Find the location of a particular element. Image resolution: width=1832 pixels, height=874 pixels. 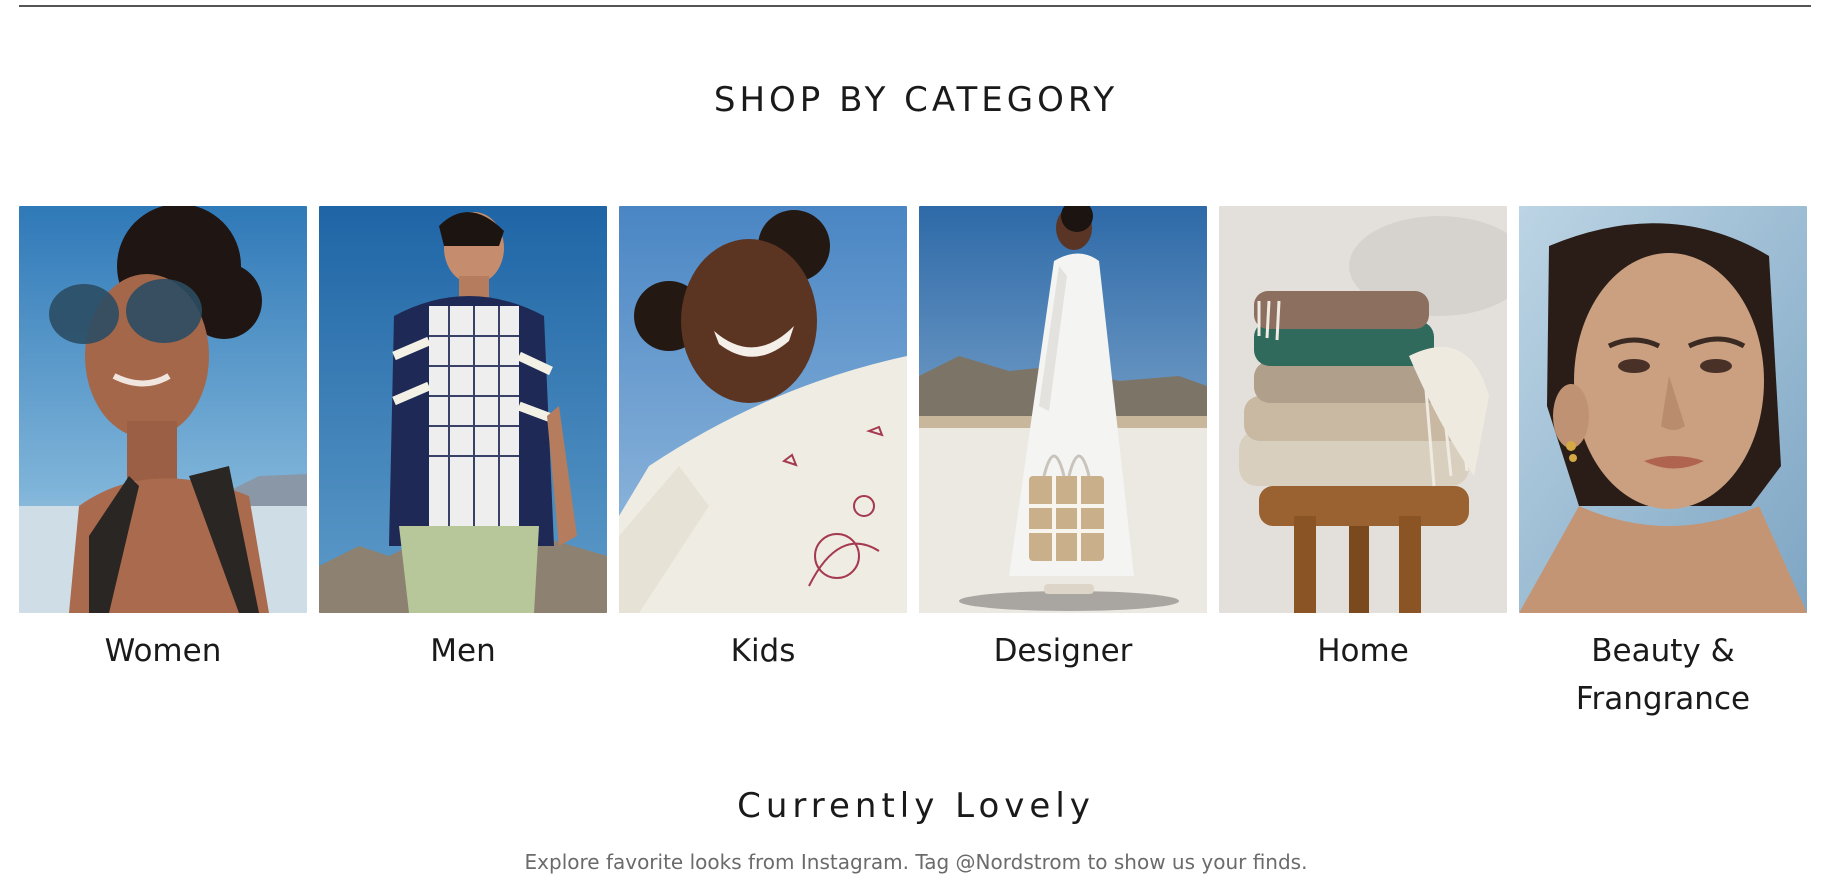

category-image-women is located at coordinates (163, 409).